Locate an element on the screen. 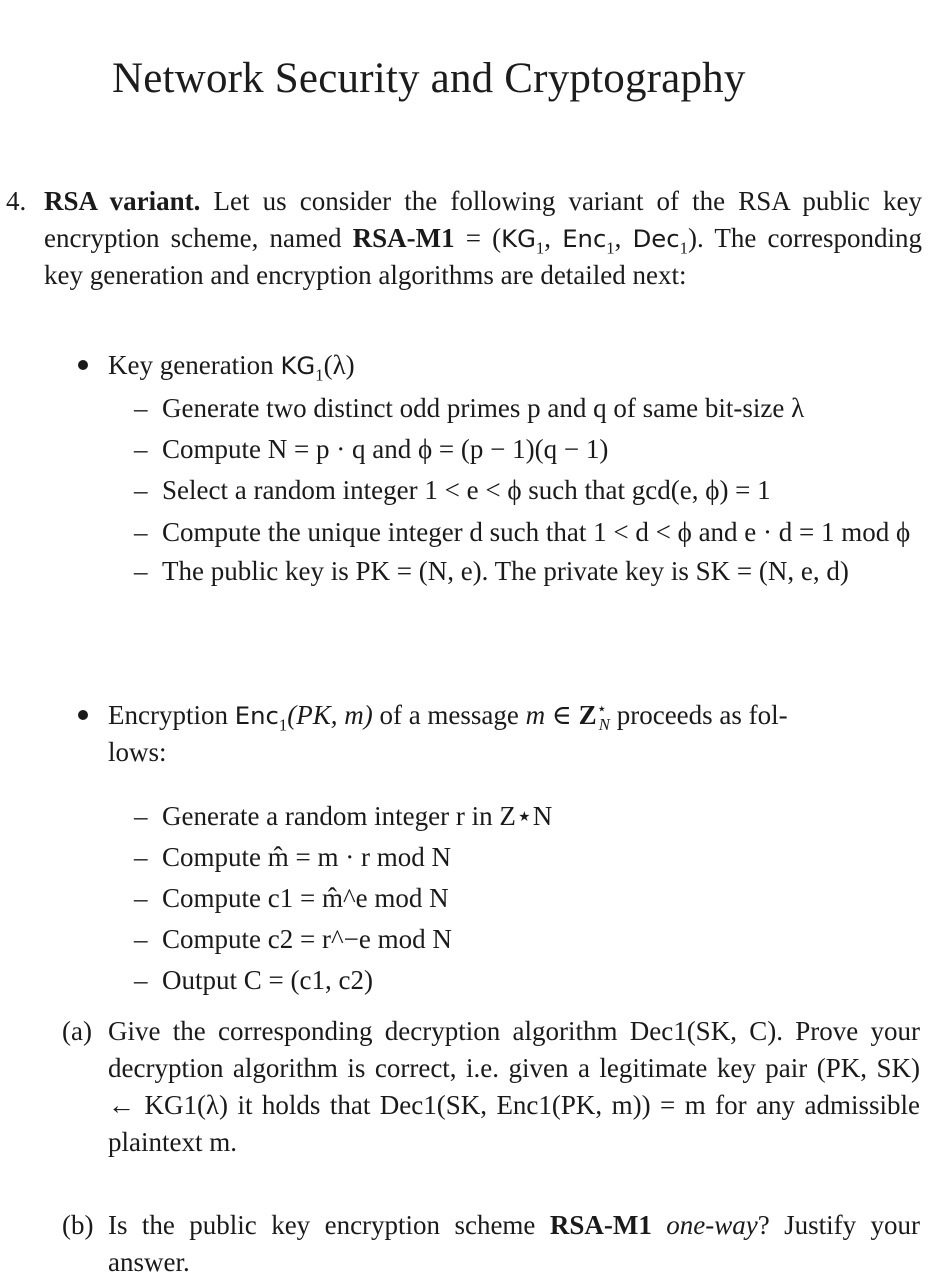 The image size is (936, 1281). text: proceeds as fol- is located at coordinates (698, 715).